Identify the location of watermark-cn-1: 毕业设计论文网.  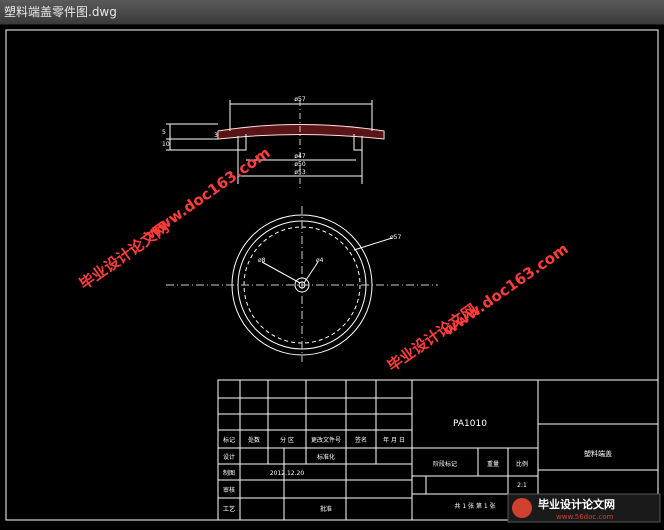
(124, 255).